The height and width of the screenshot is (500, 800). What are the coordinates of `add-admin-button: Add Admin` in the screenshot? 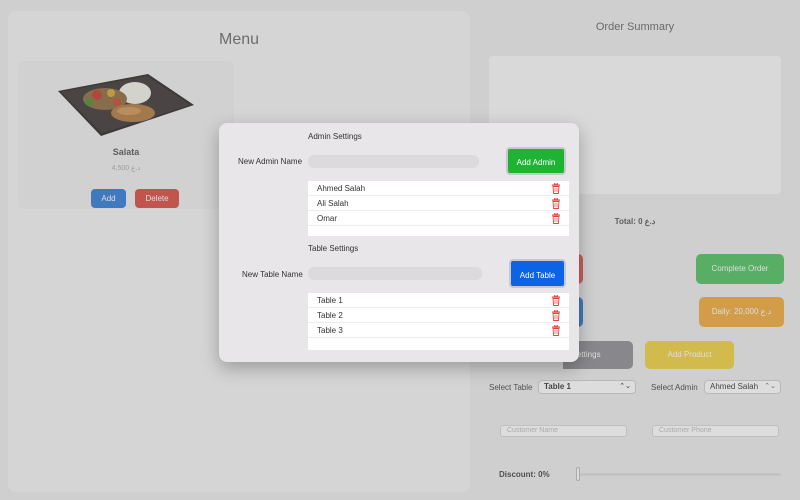 It's located at (536, 161).